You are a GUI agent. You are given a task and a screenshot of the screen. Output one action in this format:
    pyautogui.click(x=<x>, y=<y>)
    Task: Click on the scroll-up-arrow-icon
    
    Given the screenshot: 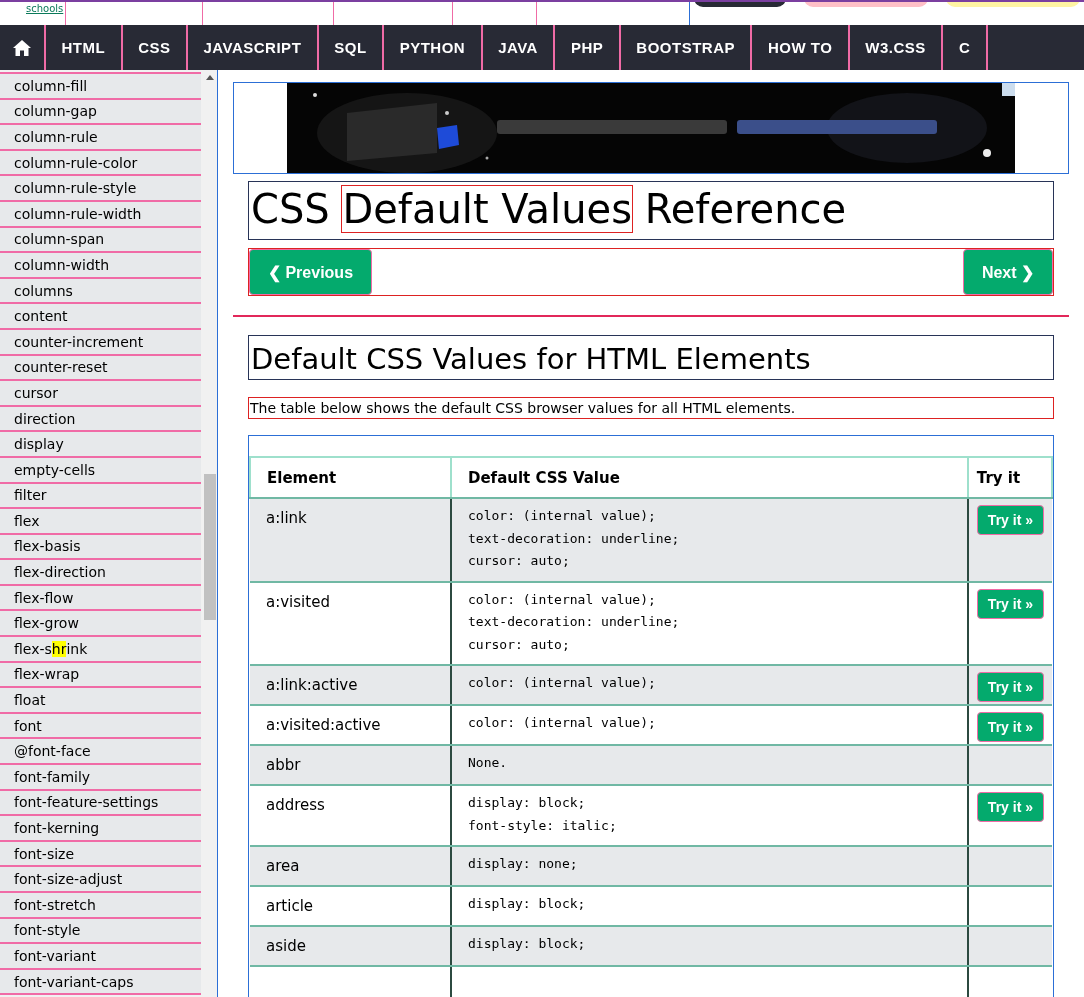 What is the action you would take?
    pyautogui.click(x=210, y=77)
    